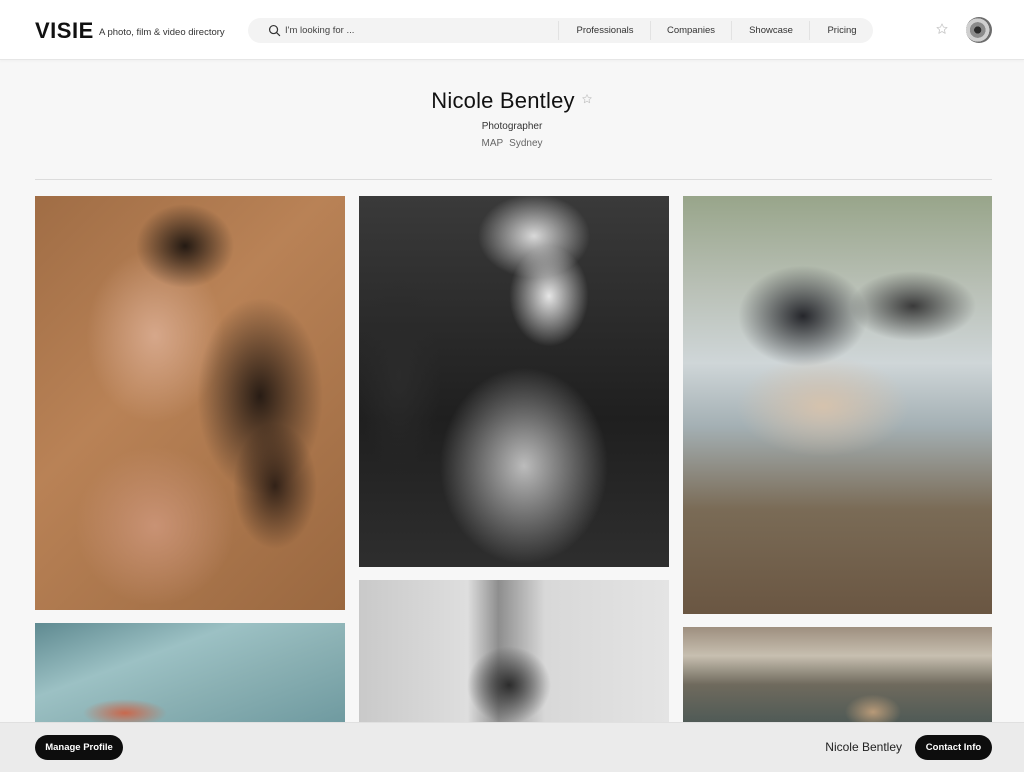 This screenshot has width=1024, height=772. Describe the element at coordinates (771, 30) in the screenshot. I see `nav-showcase: Showcase` at that location.